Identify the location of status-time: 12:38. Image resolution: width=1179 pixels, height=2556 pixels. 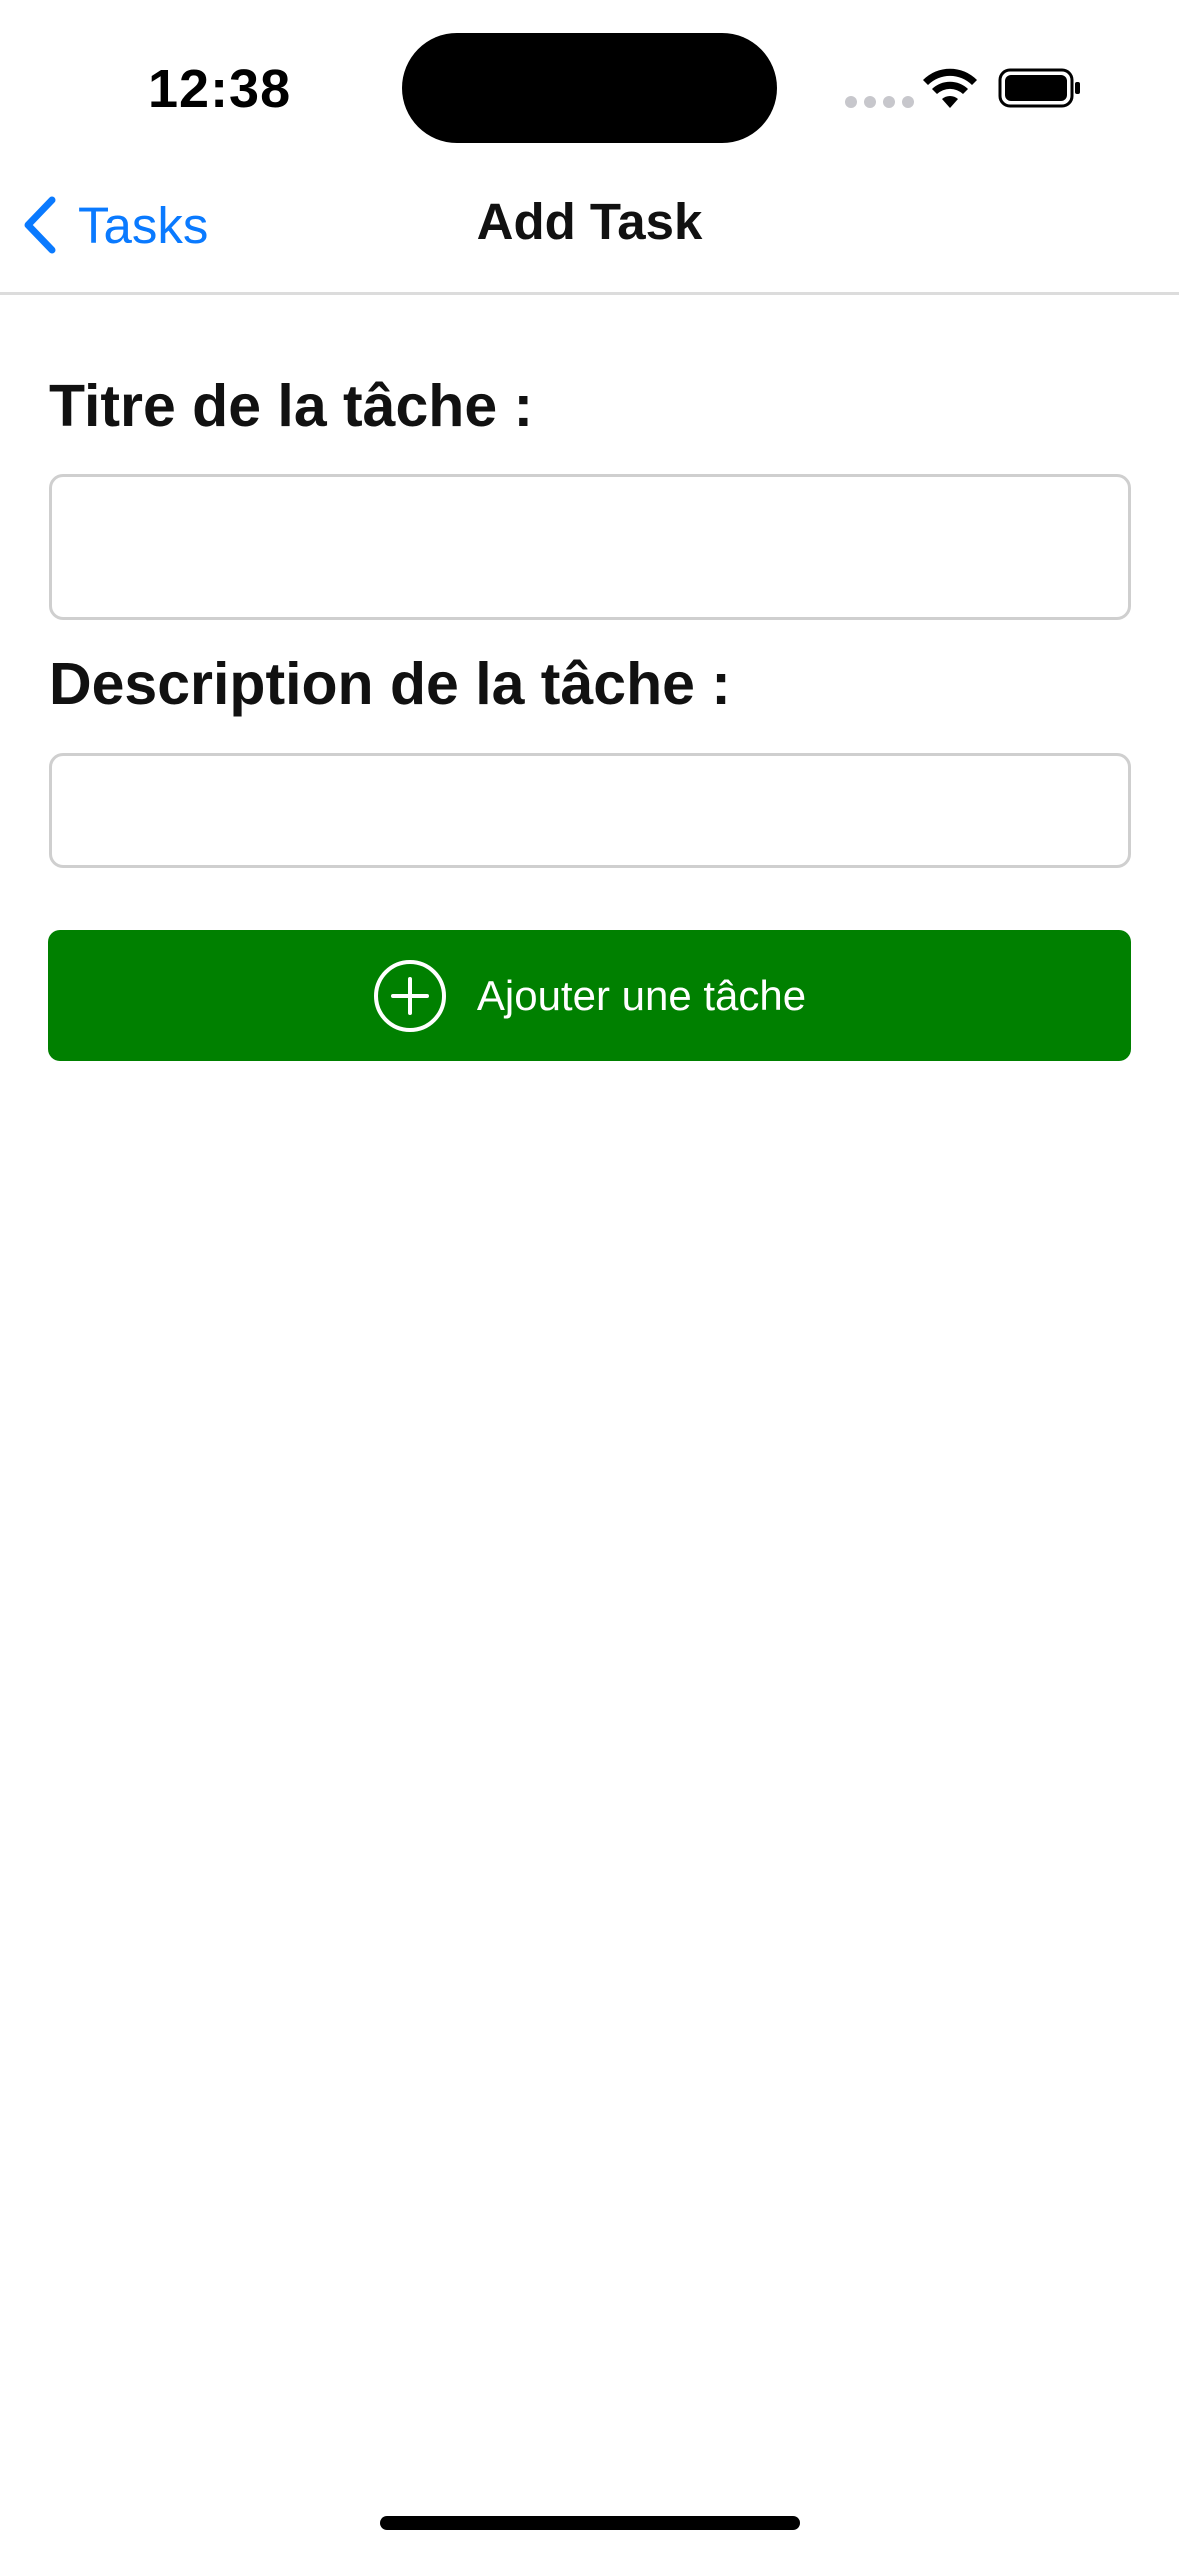
(220, 89).